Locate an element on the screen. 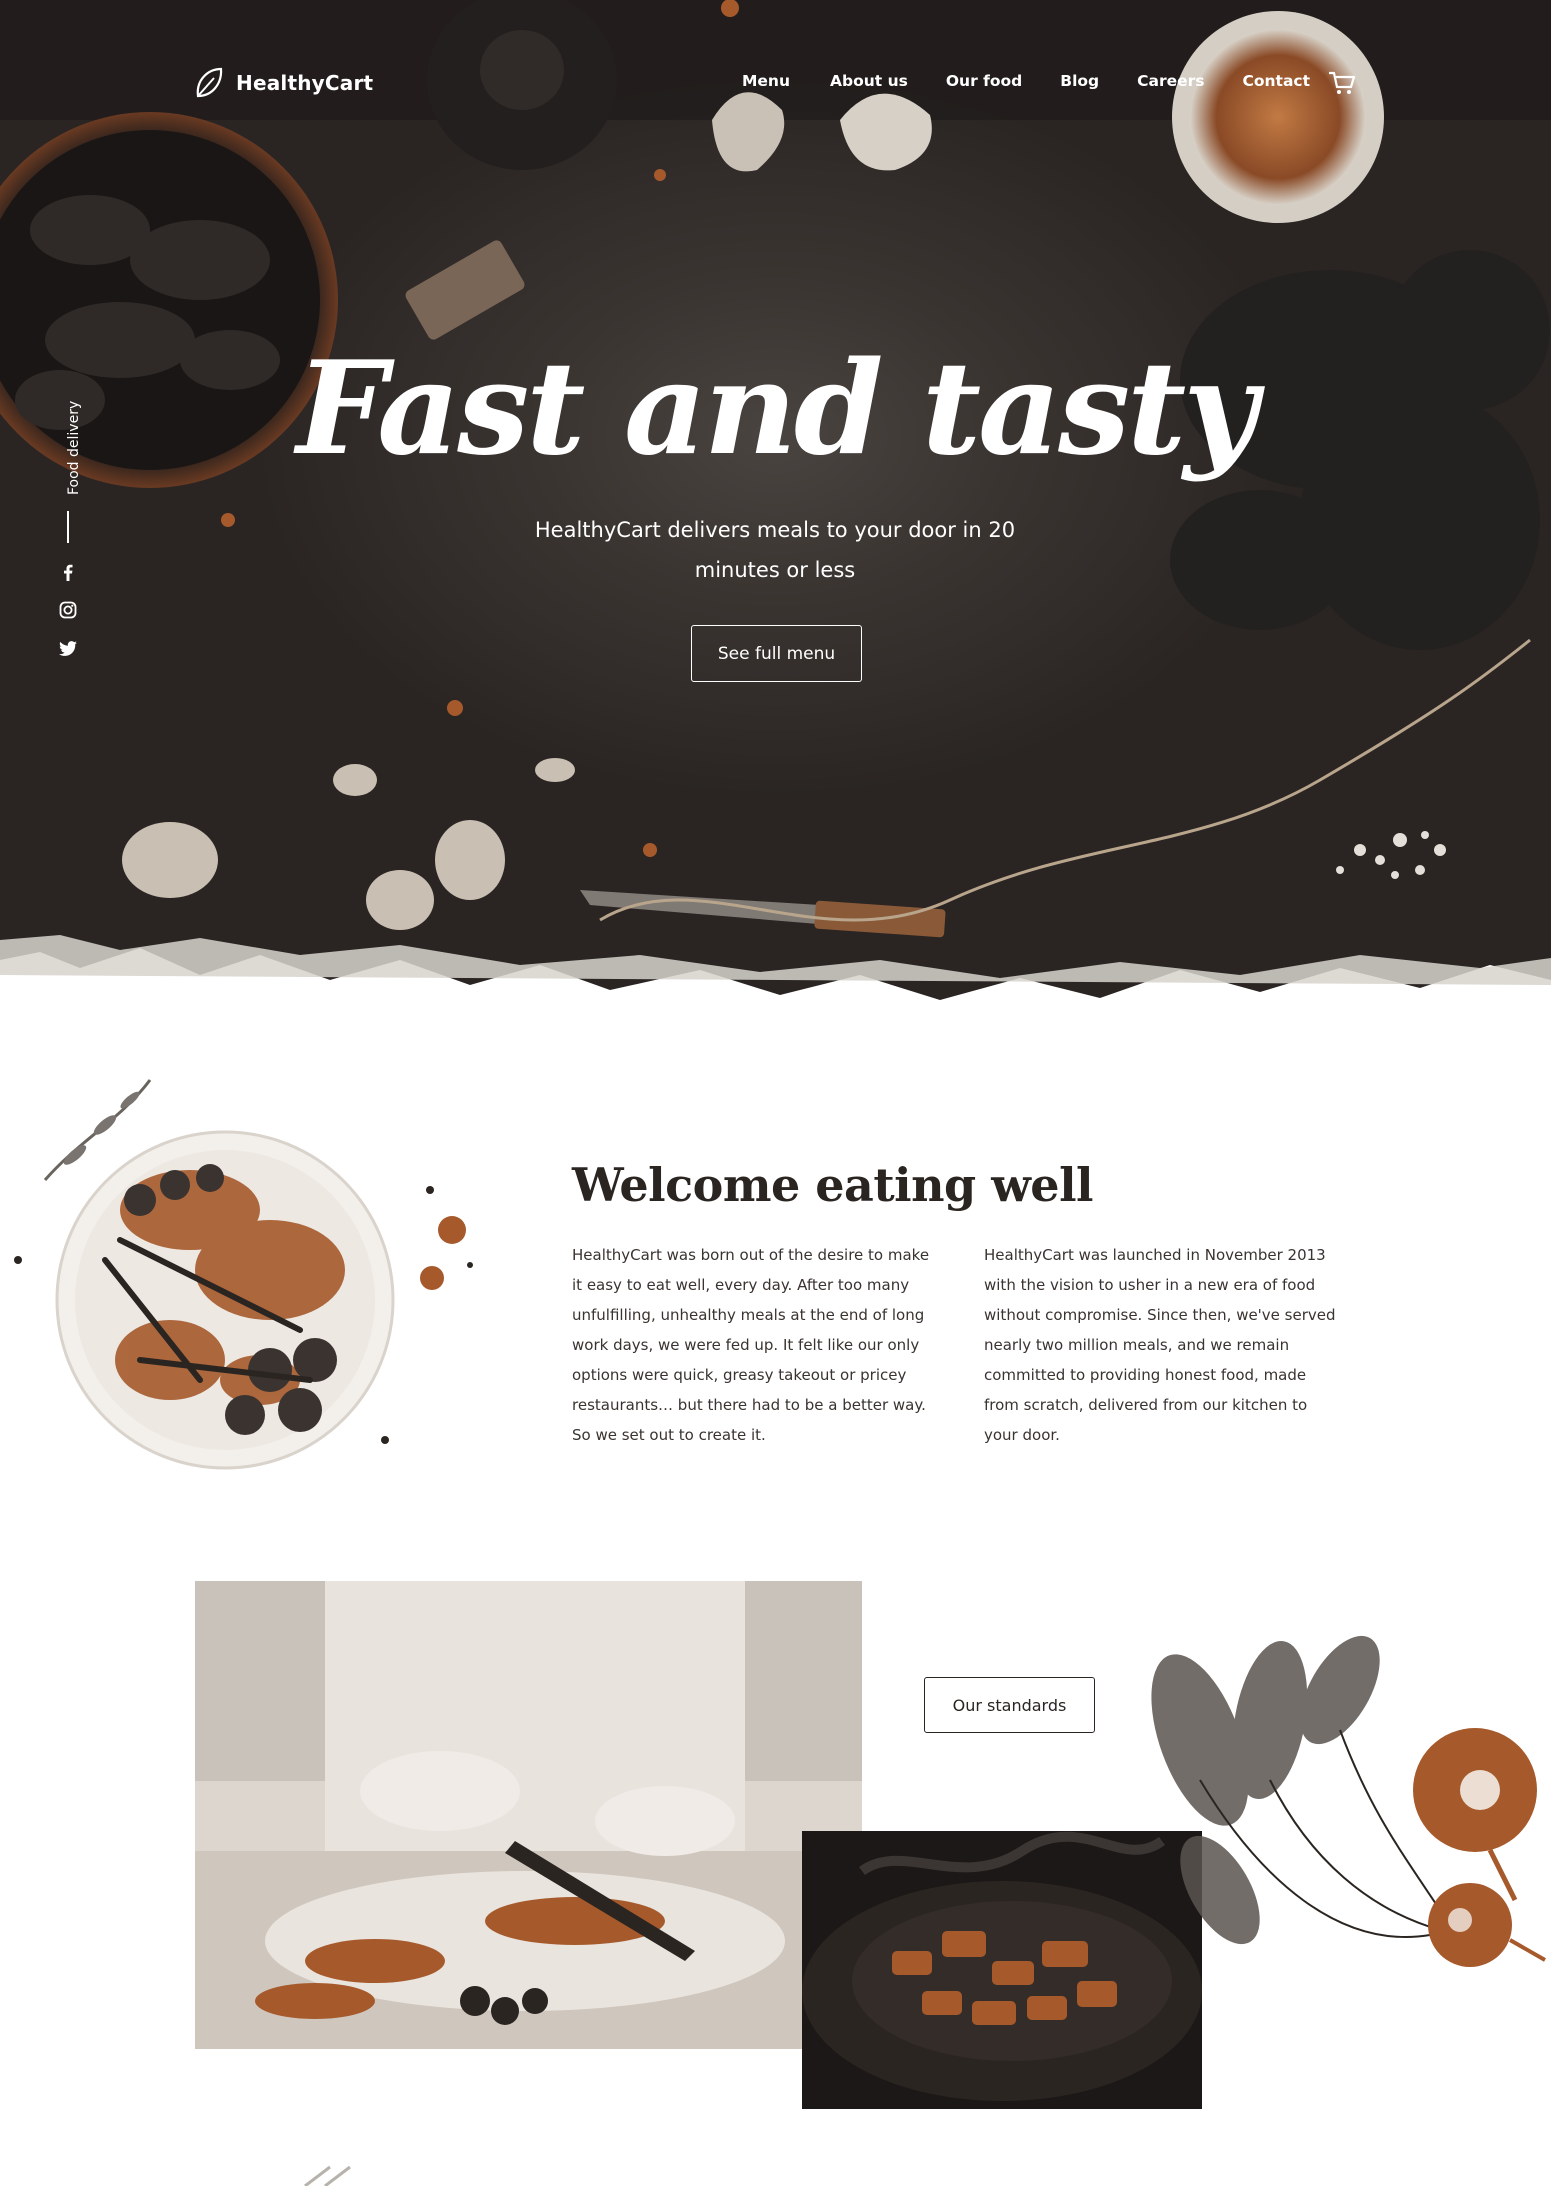 The width and height of the screenshot is (1551, 2186). see-full-menu-button: See full menu is located at coordinates (776, 653).